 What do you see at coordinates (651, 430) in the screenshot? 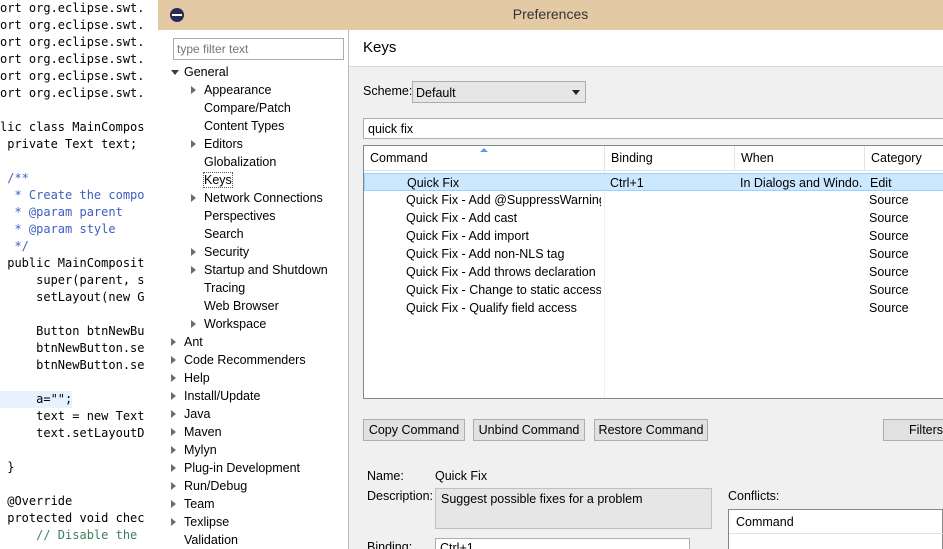
I see `restore-command-button: Restore Command` at bounding box center [651, 430].